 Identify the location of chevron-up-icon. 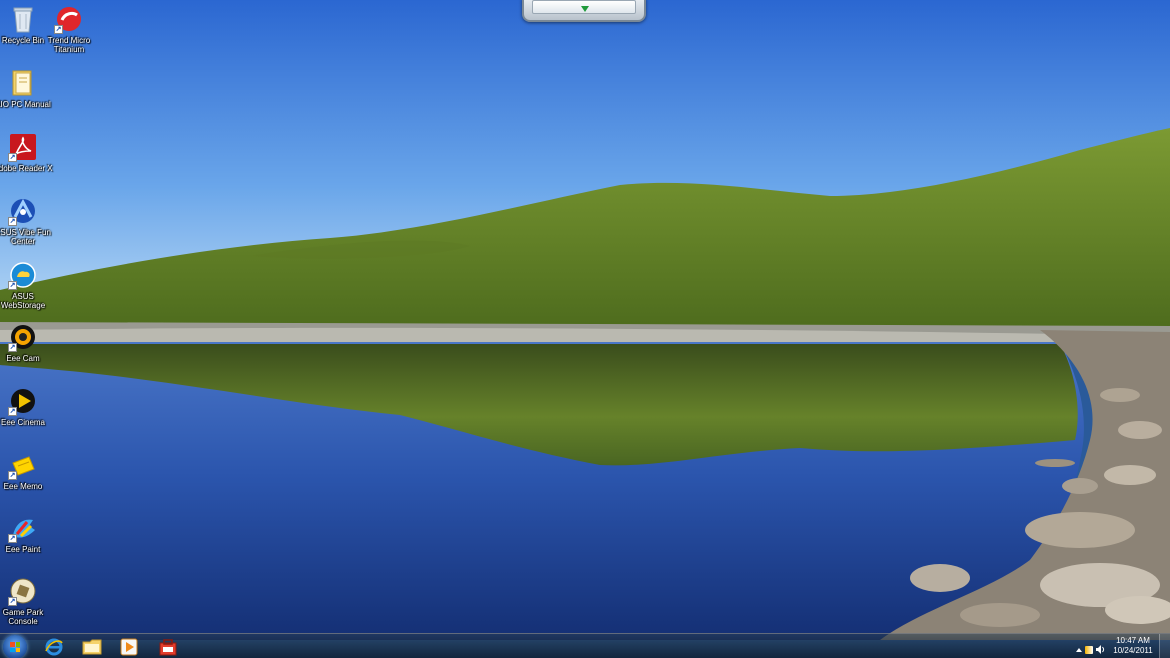
(1079, 650).